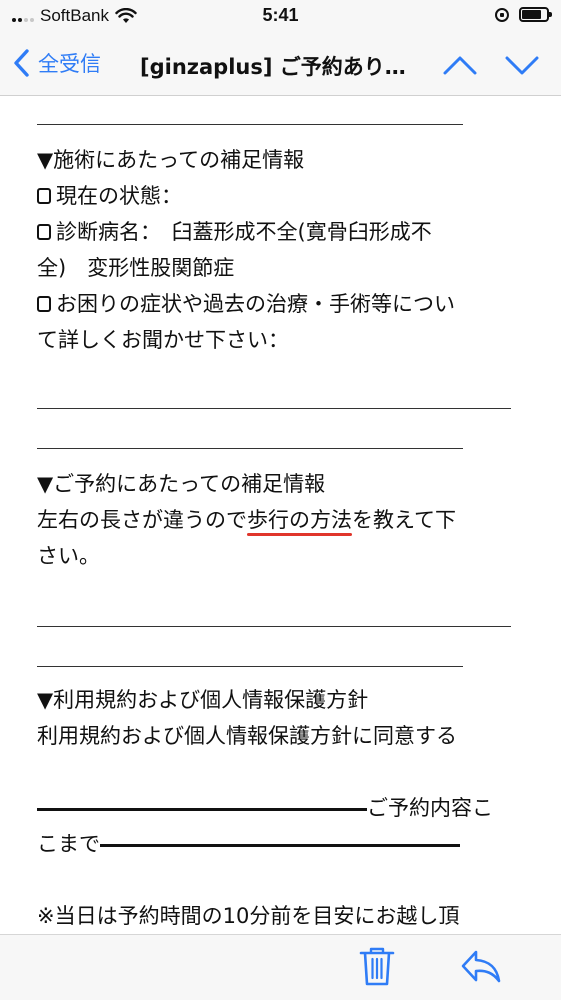 This screenshot has width=561, height=1000. What do you see at coordinates (203, 700) in the screenshot?
I see `section-heading-terms: ▼利用規約および個人情報保護方針` at bounding box center [203, 700].